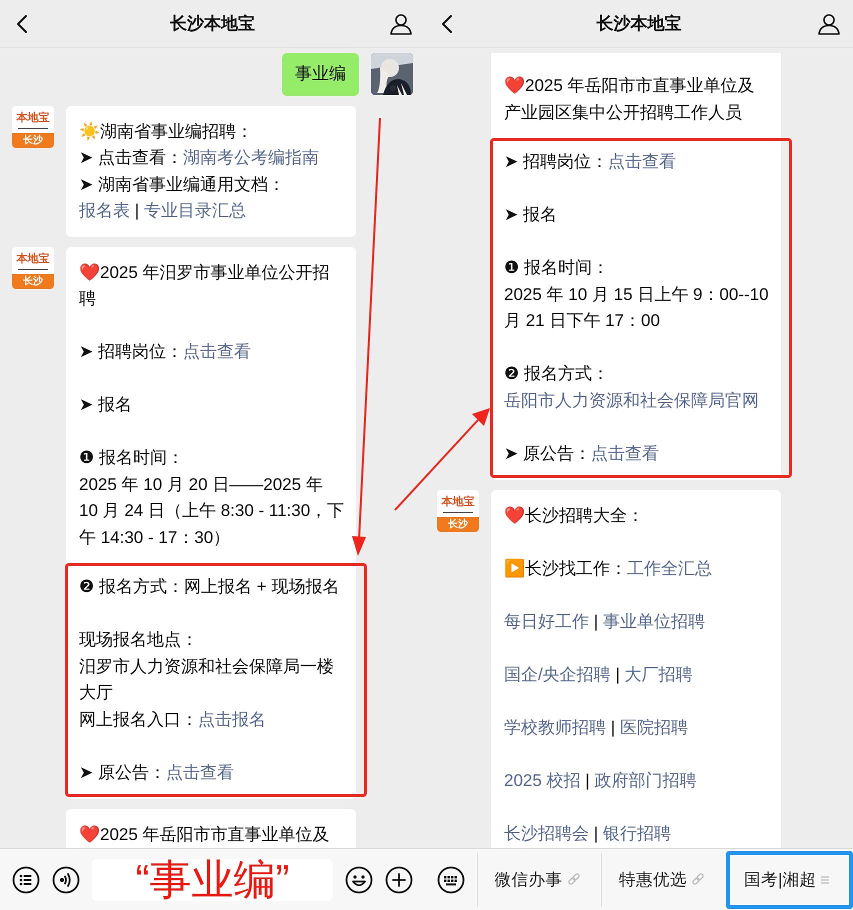  What do you see at coordinates (669, 568) in the screenshot?
I see `link: 工作全汇总` at bounding box center [669, 568].